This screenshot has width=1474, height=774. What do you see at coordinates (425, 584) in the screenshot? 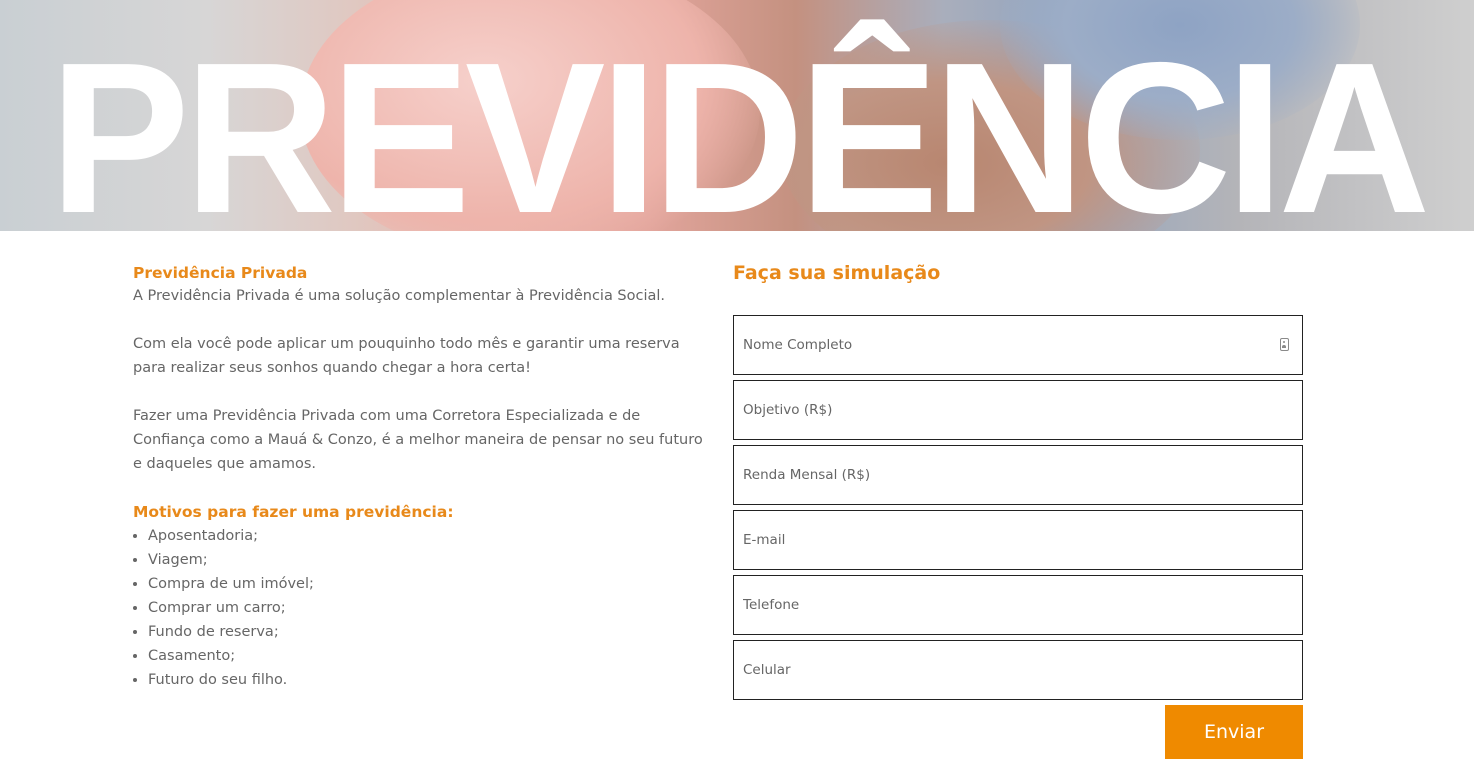
I see `list-item: Compra de um imóvel;` at bounding box center [425, 584].